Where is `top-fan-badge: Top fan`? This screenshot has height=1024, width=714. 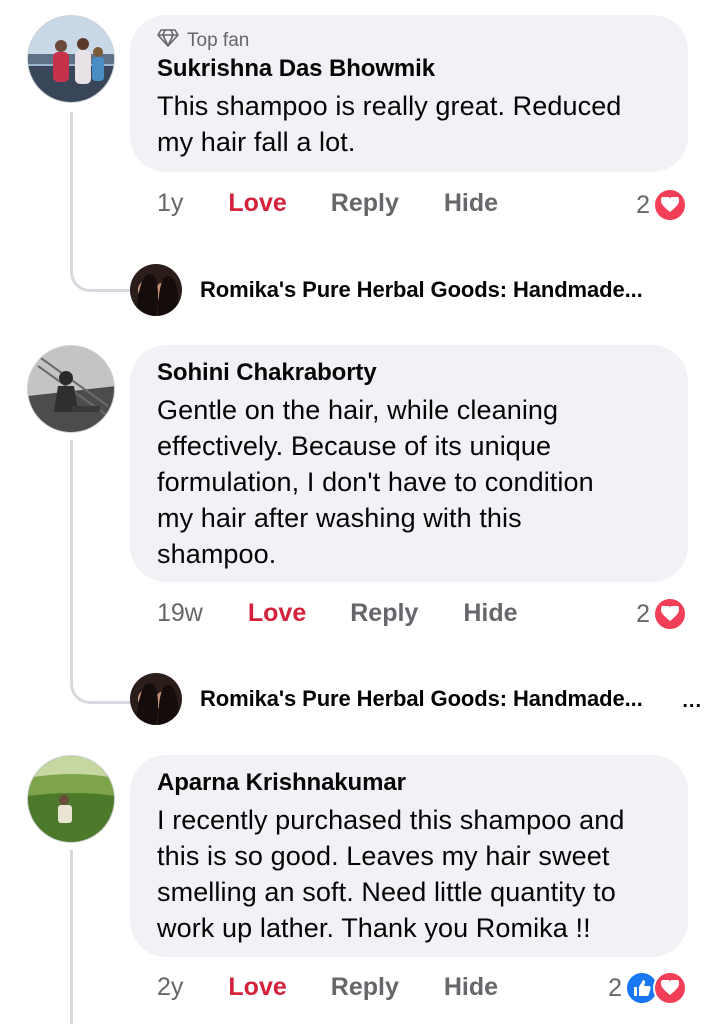 top-fan-badge: Top fan is located at coordinates (402, 41).